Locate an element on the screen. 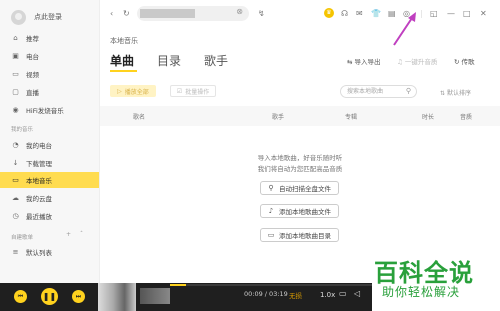 The width and height of the screenshot is (500, 311). import-export-label: 导入导出 is located at coordinates (367, 62).